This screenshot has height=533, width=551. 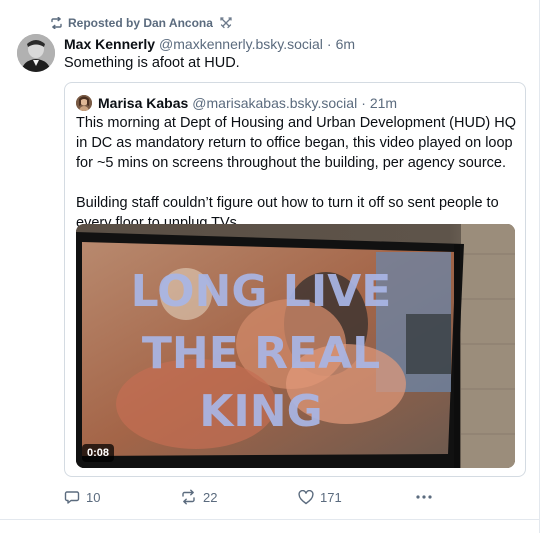 I want to click on quoted-text-blank-line, so click(x=296, y=183).